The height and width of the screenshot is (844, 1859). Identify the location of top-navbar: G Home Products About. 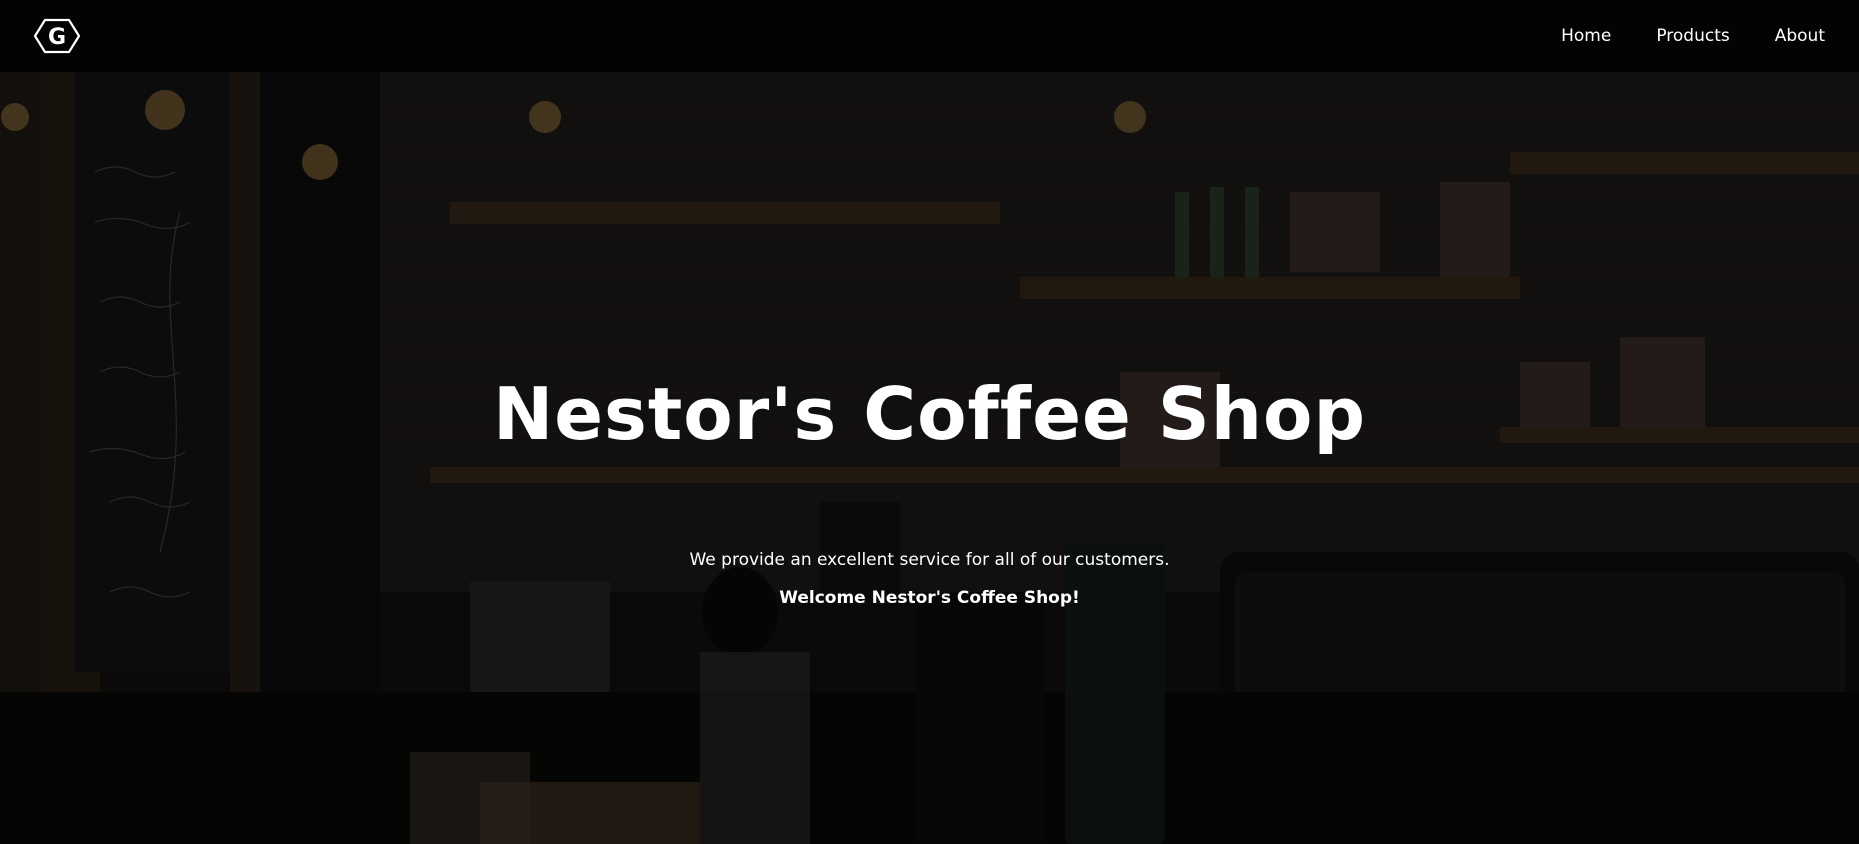
(929, 36).